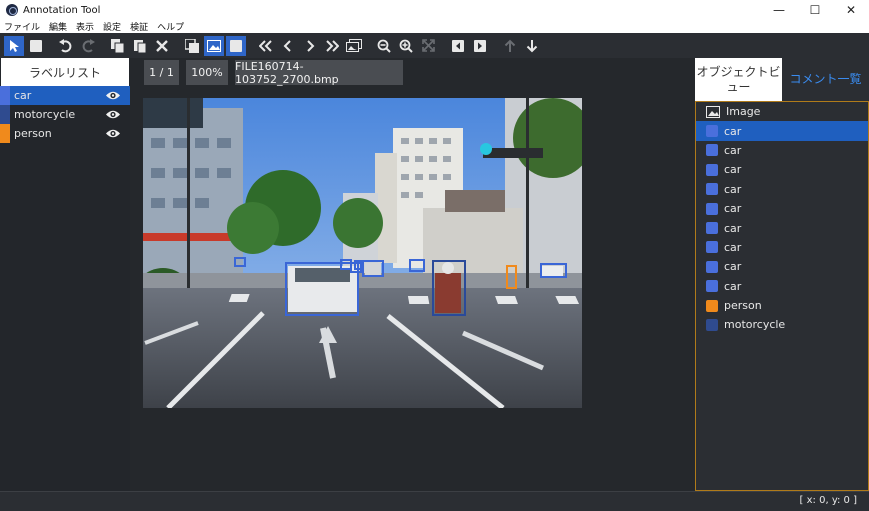  I want to click on layers-button, so click(192, 46).